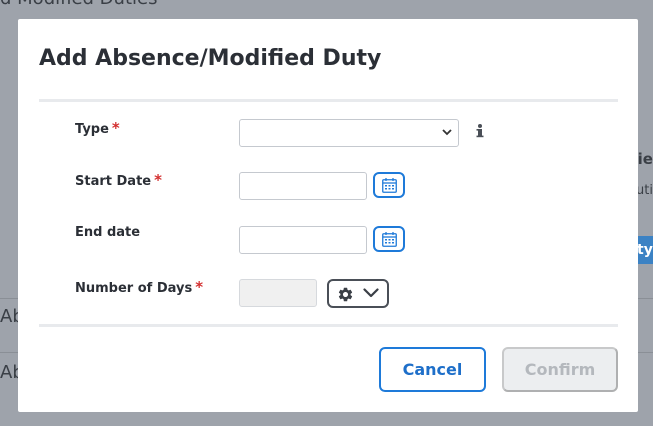 The width and height of the screenshot is (653, 426). What do you see at coordinates (560, 369) in the screenshot?
I see `confirm-button: Confirm` at bounding box center [560, 369].